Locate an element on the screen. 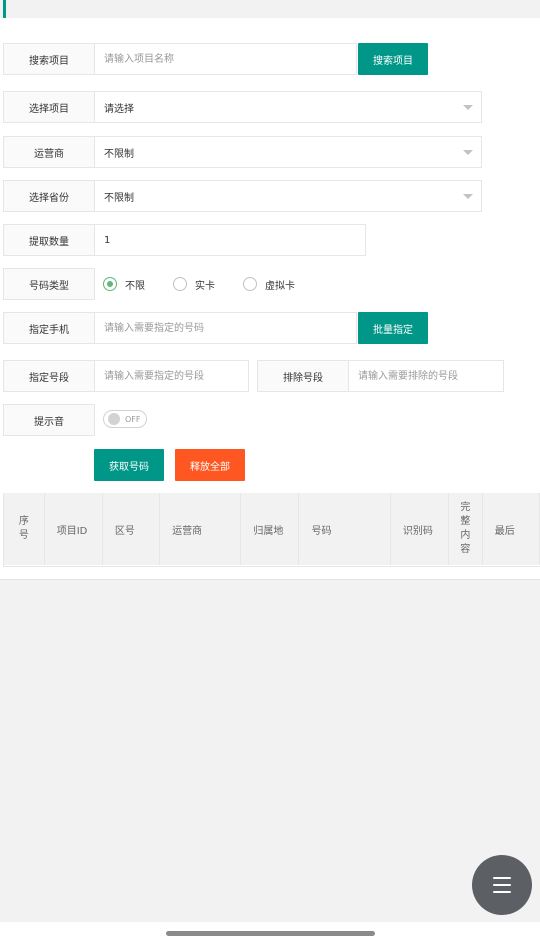 Image resolution: width=540 pixels, height=945 pixels. number-type-radio-group: 不限 实卡 虚拟卡 is located at coordinates (244, 284).